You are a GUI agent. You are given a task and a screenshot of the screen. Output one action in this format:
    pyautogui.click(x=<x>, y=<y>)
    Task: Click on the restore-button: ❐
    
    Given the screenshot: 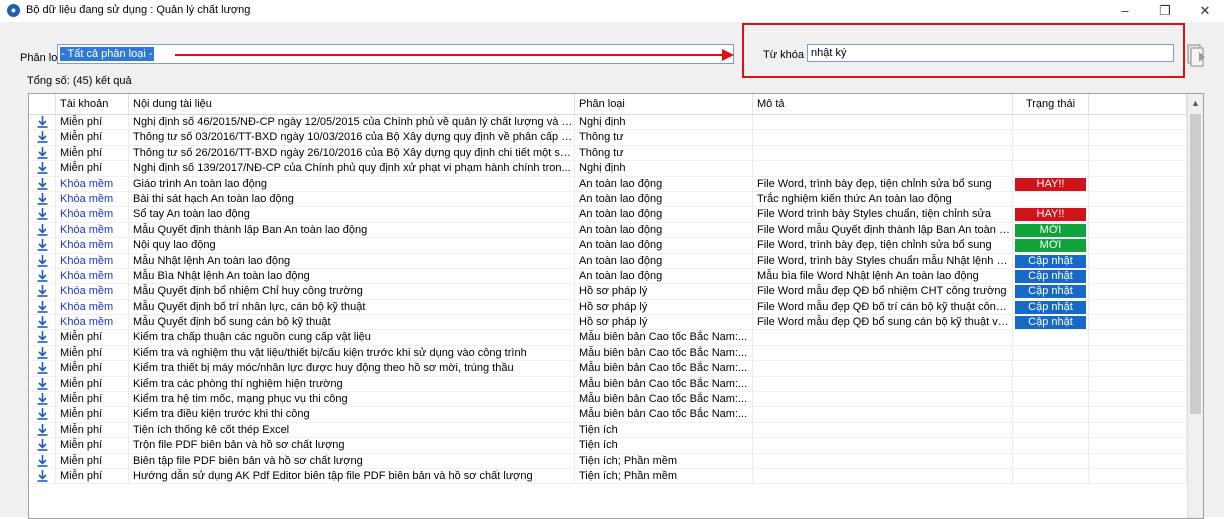 What is the action you would take?
    pyautogui.click(x=1165, y=11)
    